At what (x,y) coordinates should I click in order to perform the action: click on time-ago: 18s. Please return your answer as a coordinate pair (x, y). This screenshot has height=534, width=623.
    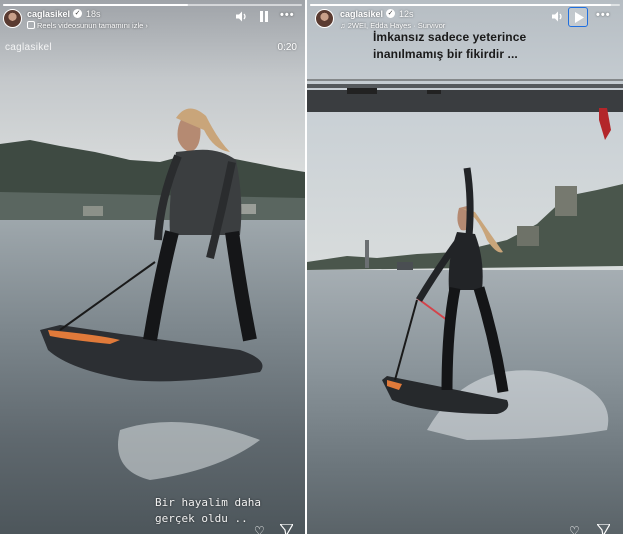
    Looking at the image, I should click on (93, 14).